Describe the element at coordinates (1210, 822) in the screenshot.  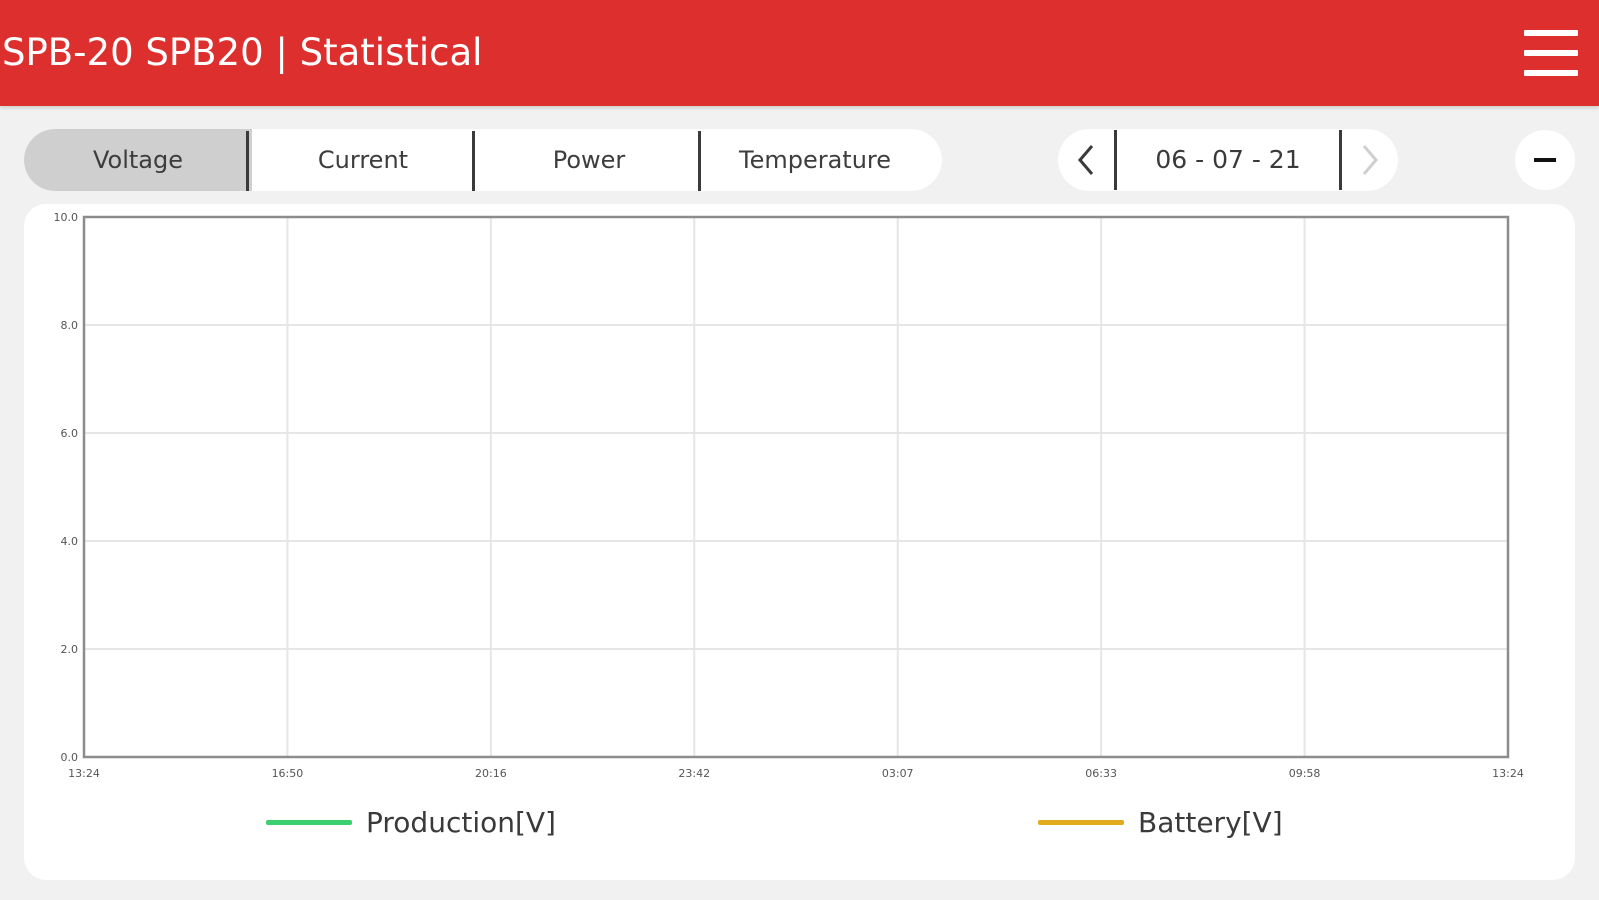
I see `legend-label-battery: Battery[V]` at that location.